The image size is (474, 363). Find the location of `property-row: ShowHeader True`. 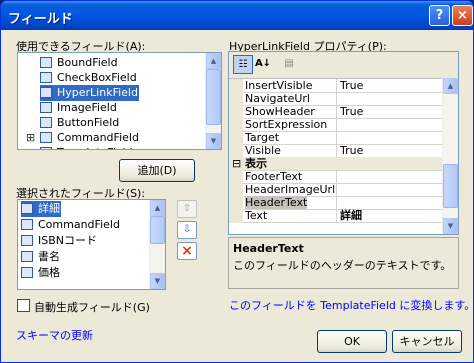

property-row: ShowHeader True is located at coordinates (335, 112).